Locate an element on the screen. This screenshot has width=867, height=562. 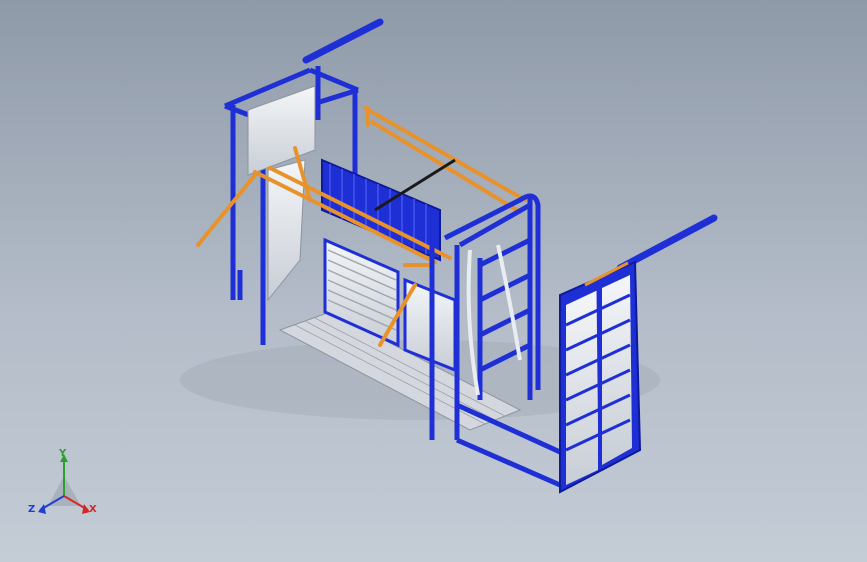
top-rail-right is located at coordinates (667, 243).